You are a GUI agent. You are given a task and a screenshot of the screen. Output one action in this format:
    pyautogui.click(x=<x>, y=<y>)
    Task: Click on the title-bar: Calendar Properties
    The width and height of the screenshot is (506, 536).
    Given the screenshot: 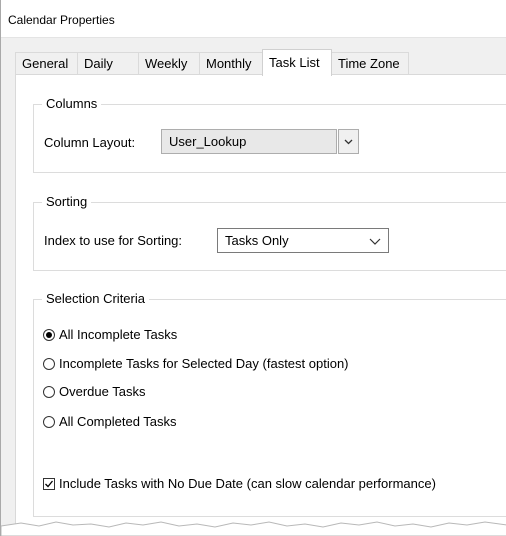 What is the action you would take?
    pyautogui.click(x=253, y=19)
    